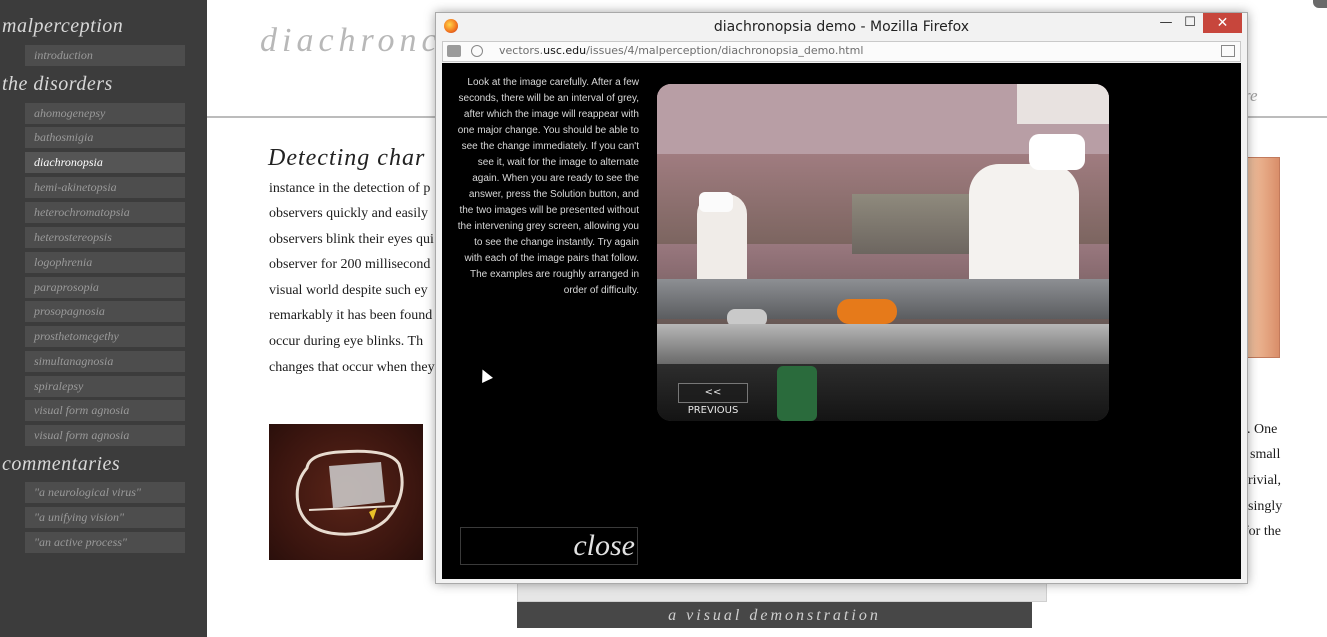  Describe the element at coordinates (105, 113) in the screenshot. I see `sidebar-item-ahomogenepsy: ahomogenepsy` at that location.